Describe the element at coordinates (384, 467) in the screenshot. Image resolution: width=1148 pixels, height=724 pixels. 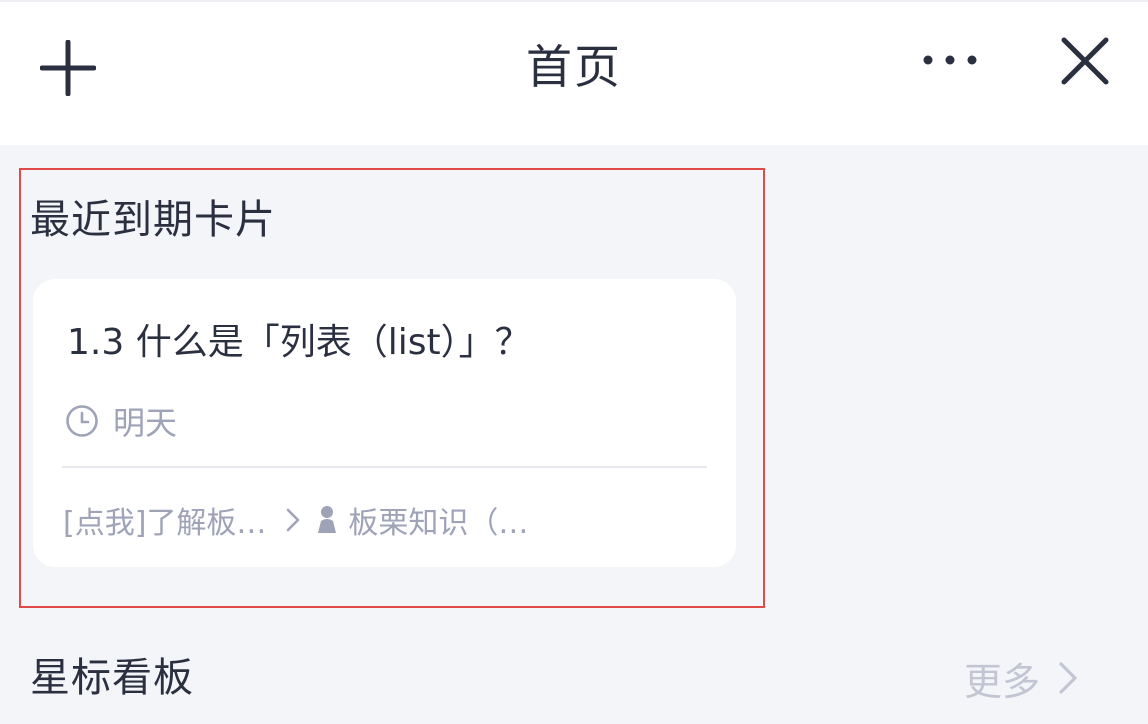
I see `card-divider` at that location.